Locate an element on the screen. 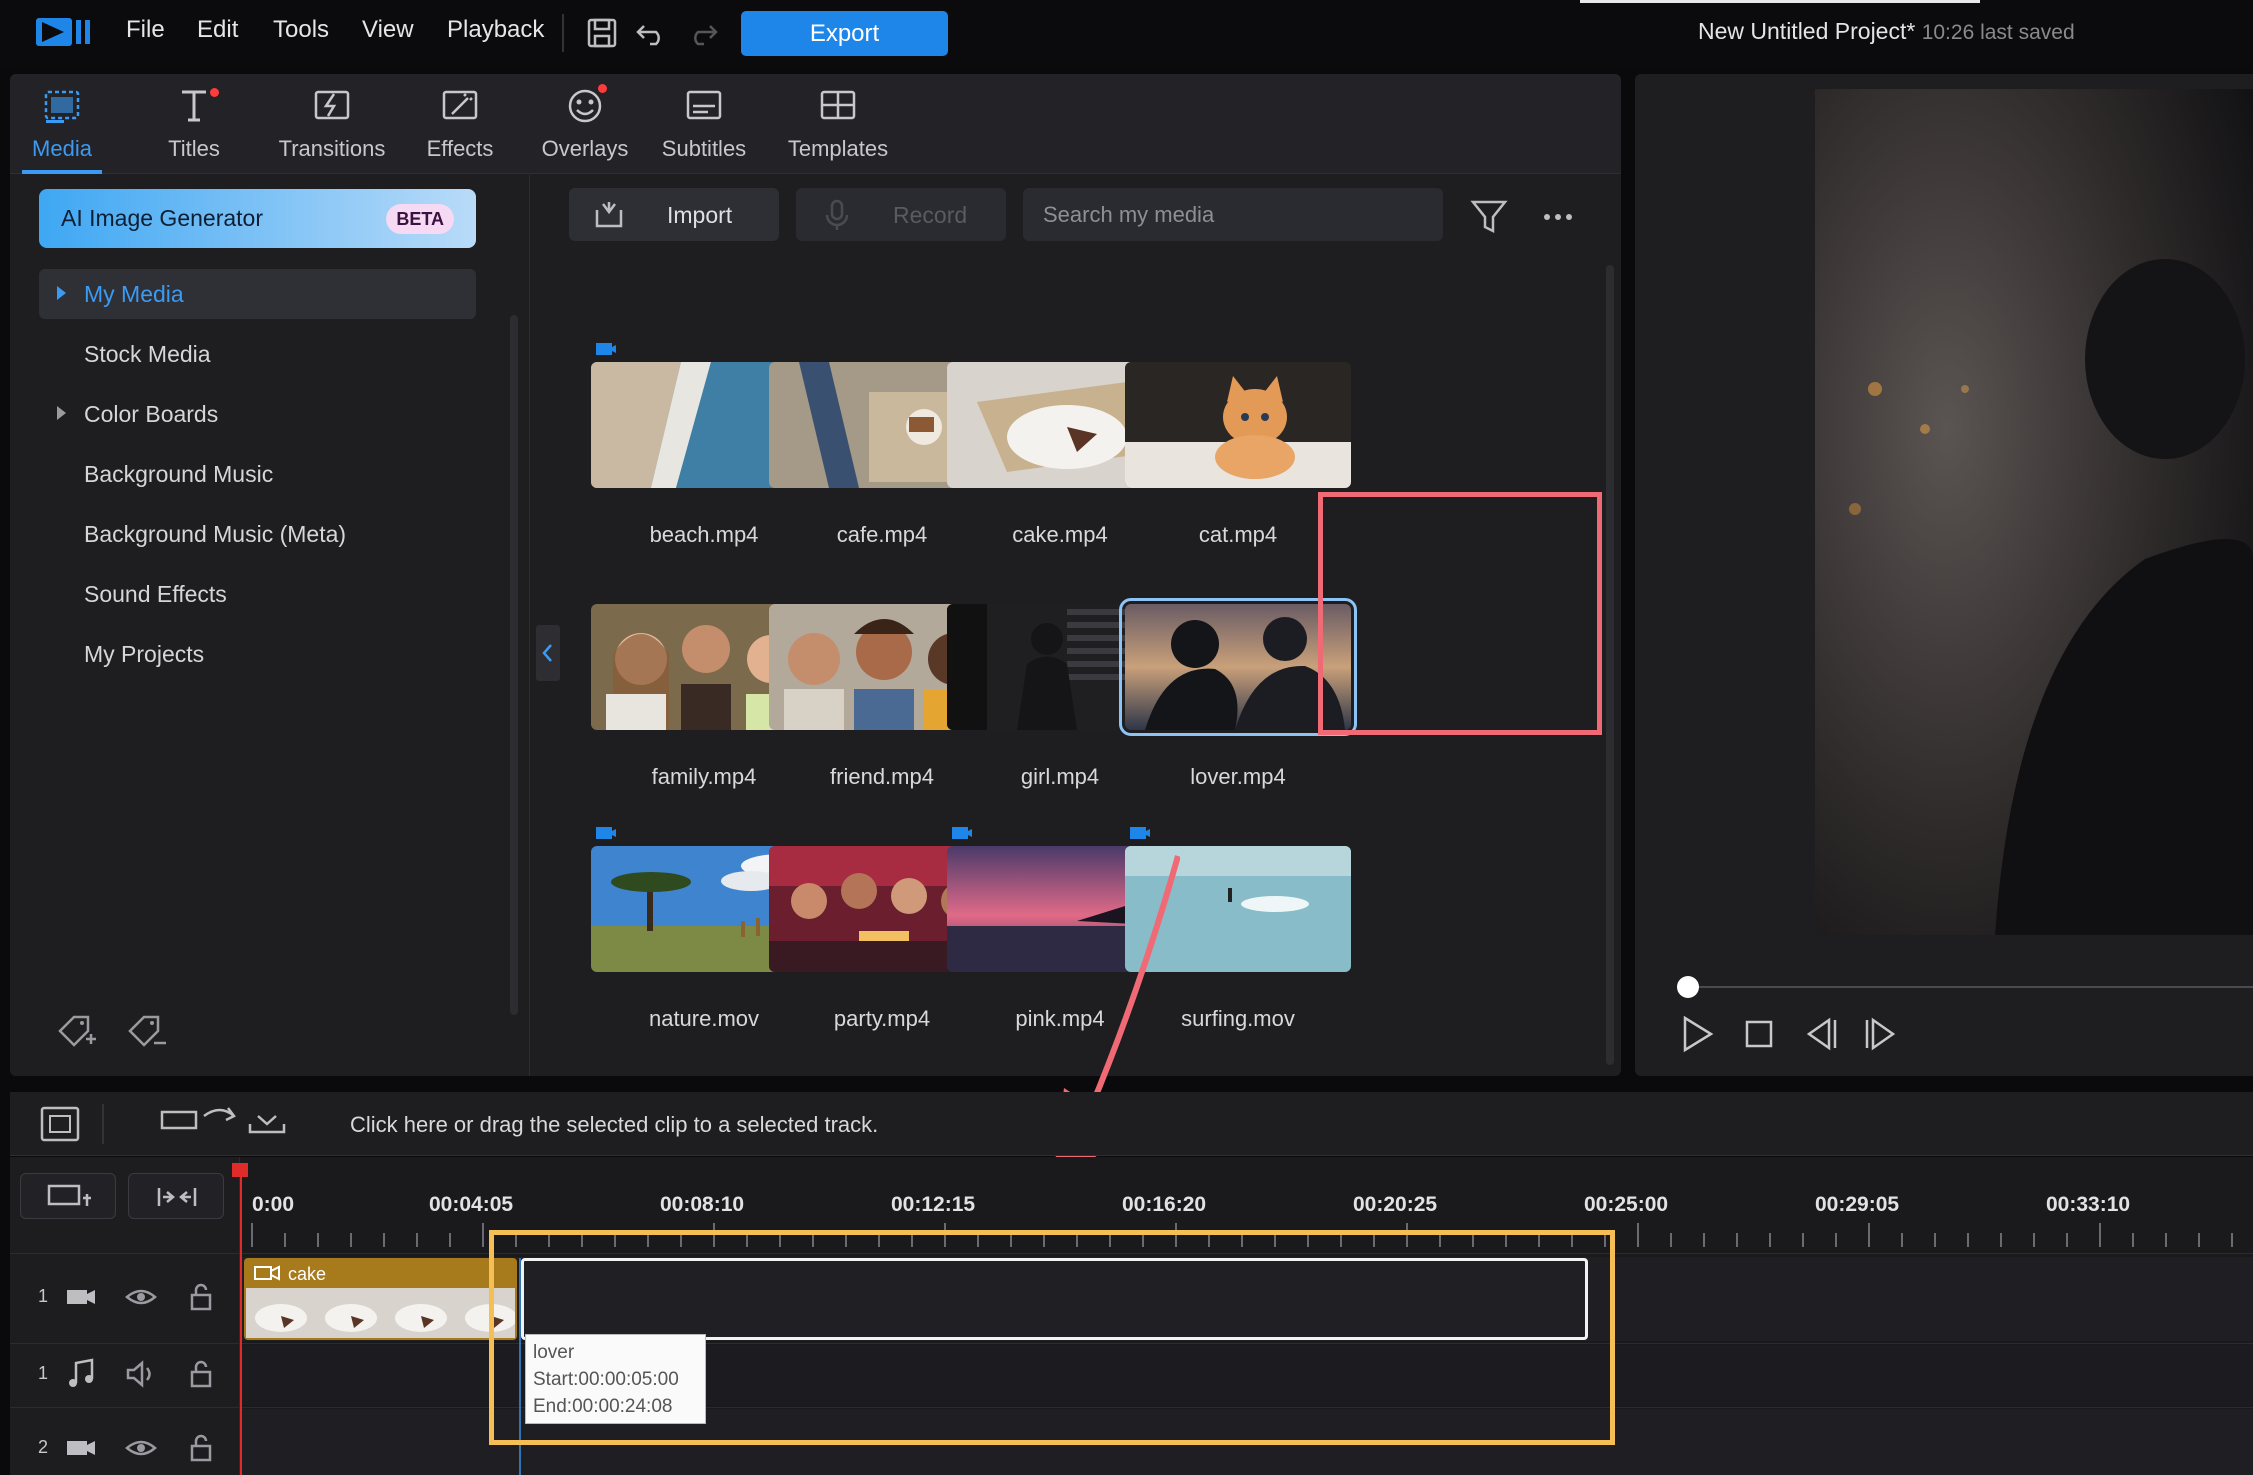 This screenshot has width=2253, height=1475. save-icon is located at coordinates (602, 32).